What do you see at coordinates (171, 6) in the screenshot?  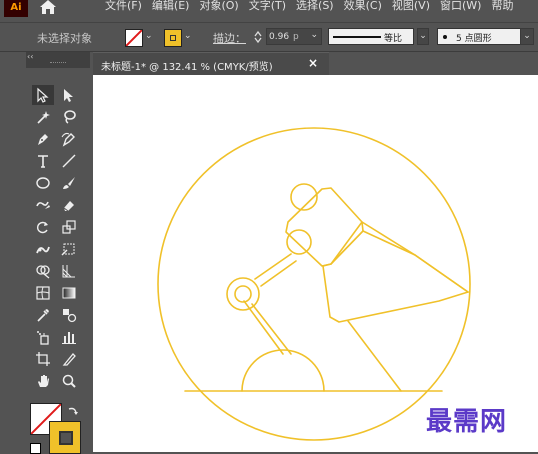 I see `menu-edit: 编辑(E)` at bounding box center [171, 6].